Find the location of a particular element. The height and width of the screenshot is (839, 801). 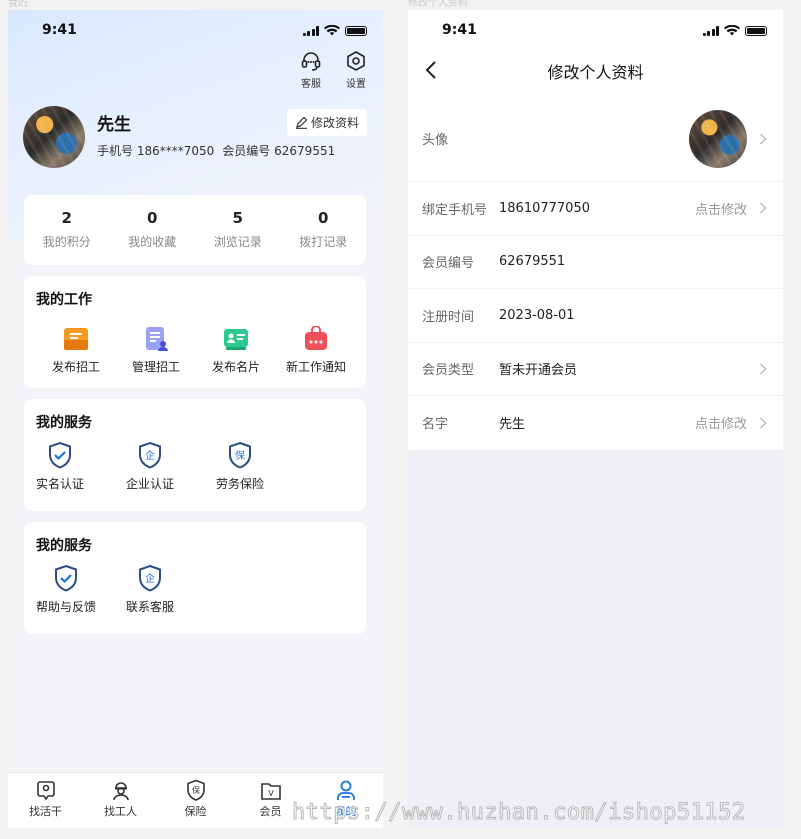

settings-button: 设置 is located at coordinates (356, 70).